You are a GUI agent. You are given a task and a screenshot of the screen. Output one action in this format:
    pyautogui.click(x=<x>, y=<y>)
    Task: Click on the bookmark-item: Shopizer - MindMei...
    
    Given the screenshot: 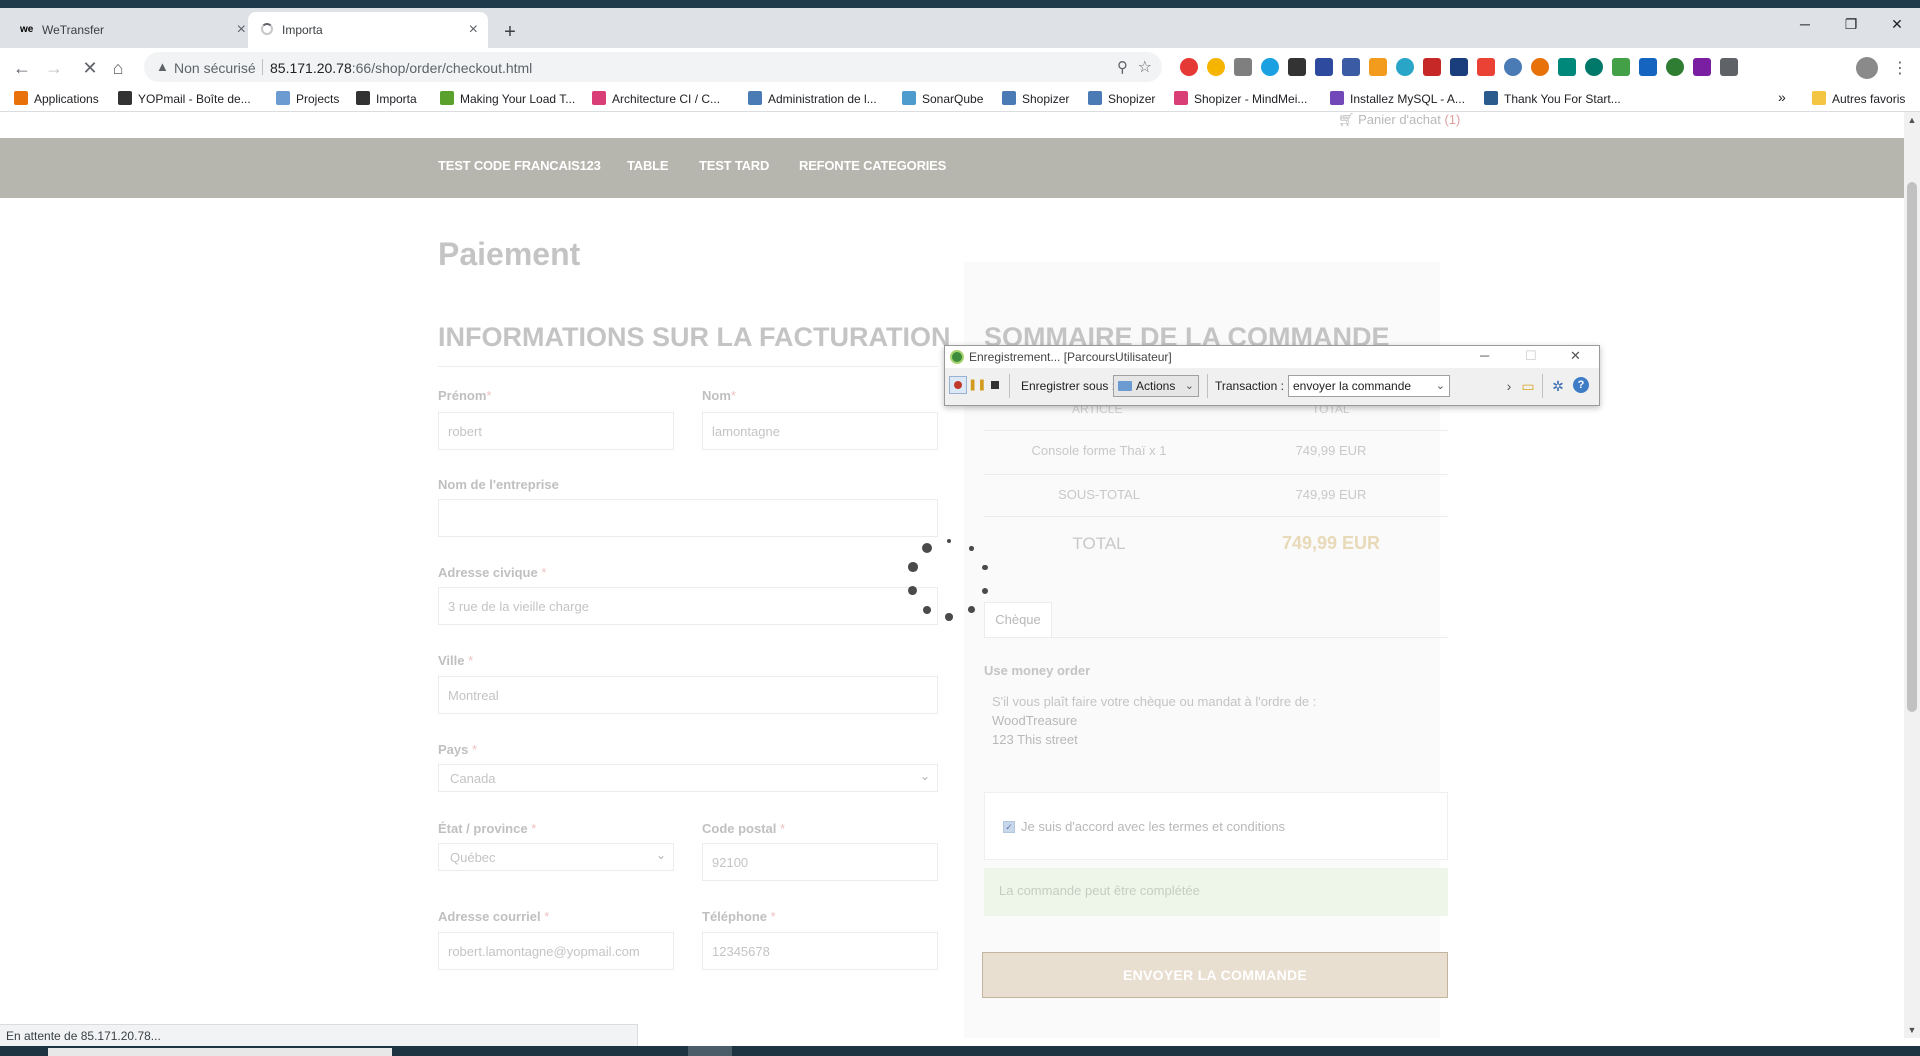 What is the action you would take?
    pyautogui.click(x=1240, y=98)
    